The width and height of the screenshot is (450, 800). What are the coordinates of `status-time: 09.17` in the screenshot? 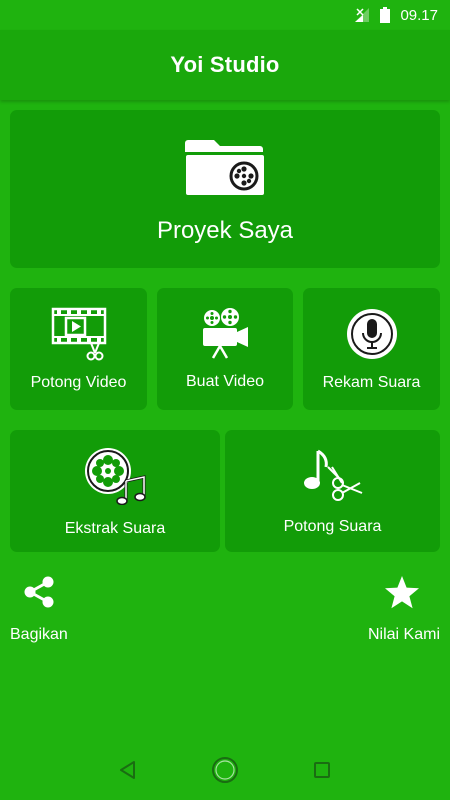 It's located at (419, 15).